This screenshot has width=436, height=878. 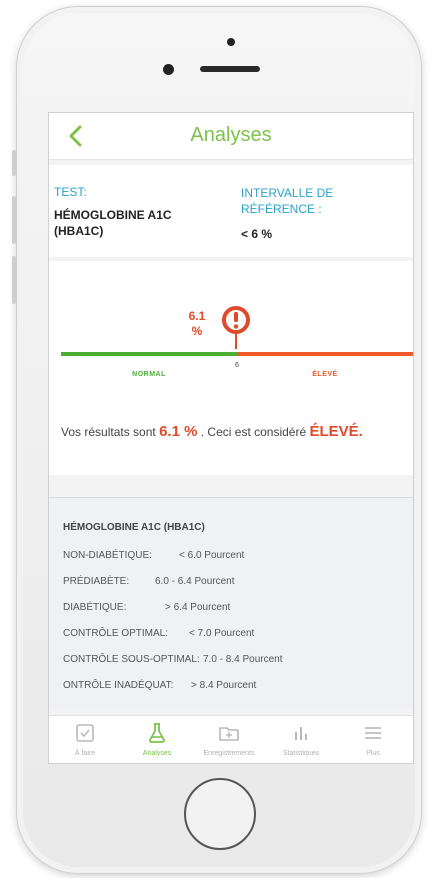 What do you see at coordinates (107, 555) in the screenshot?
I see `info-row-label: NON-DIABÉTIQUE:` at bounding box center [107, 555].